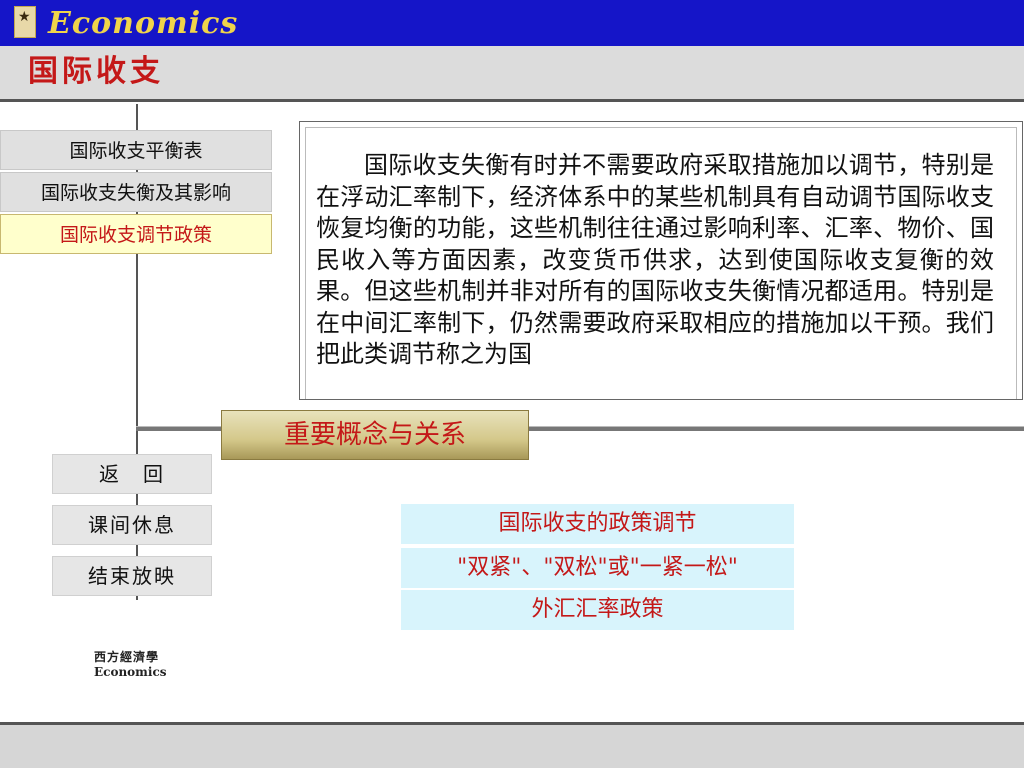  Describe the element at coordinates (132, 525) in the screenshot. I see `break-button: 课间休息` at that location.